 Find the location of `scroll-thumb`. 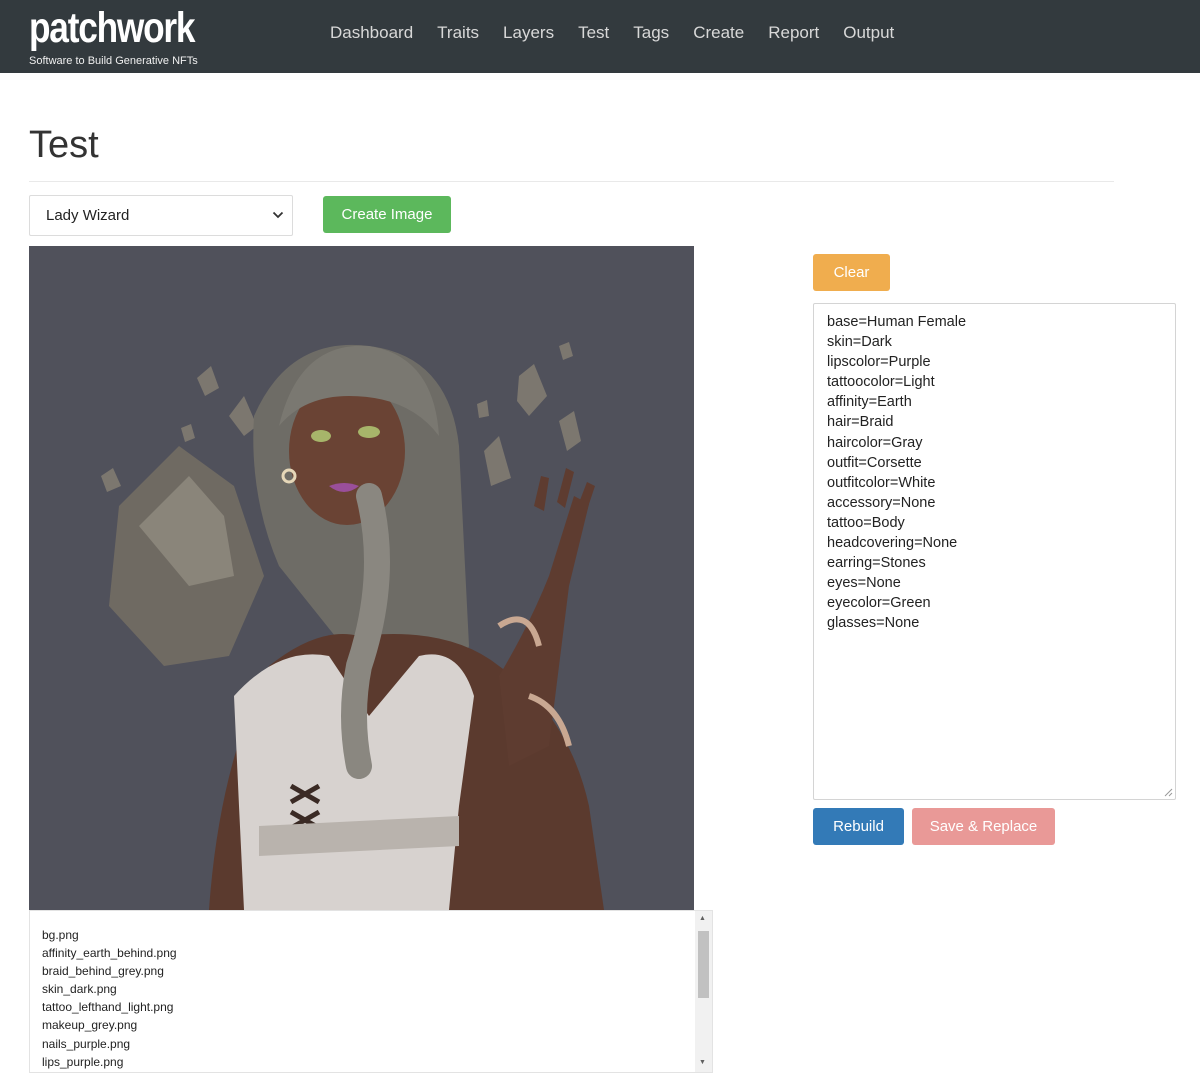

scroll-thumb is located at coordinates (703, 964).